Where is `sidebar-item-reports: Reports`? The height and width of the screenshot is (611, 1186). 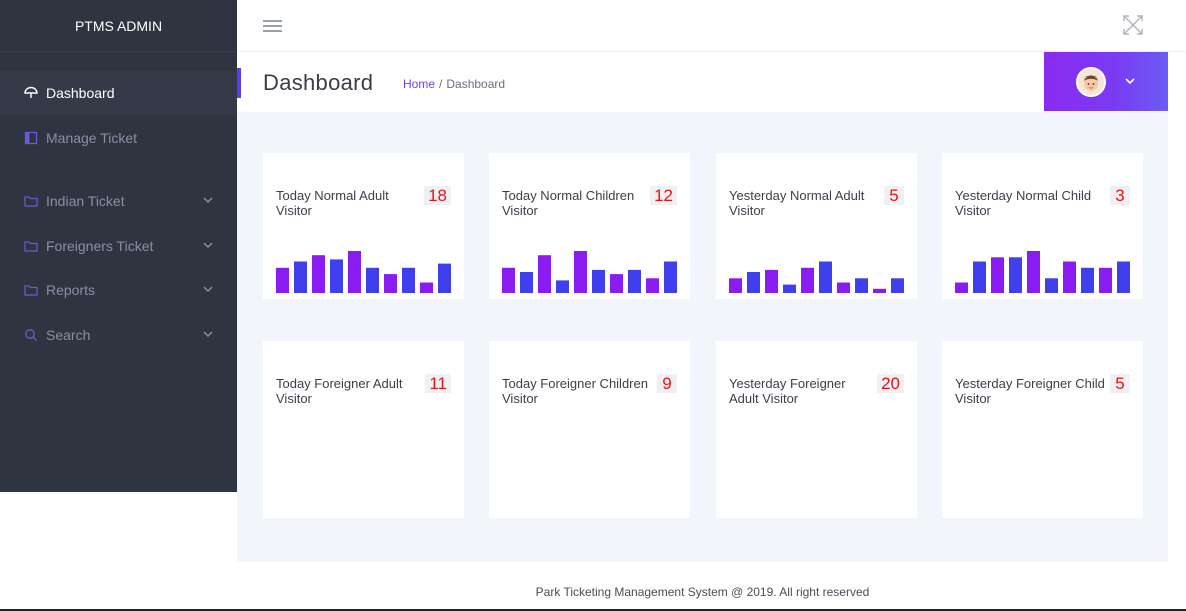 sidebar-item-reports: Reports is located at coordinates (118, 290).